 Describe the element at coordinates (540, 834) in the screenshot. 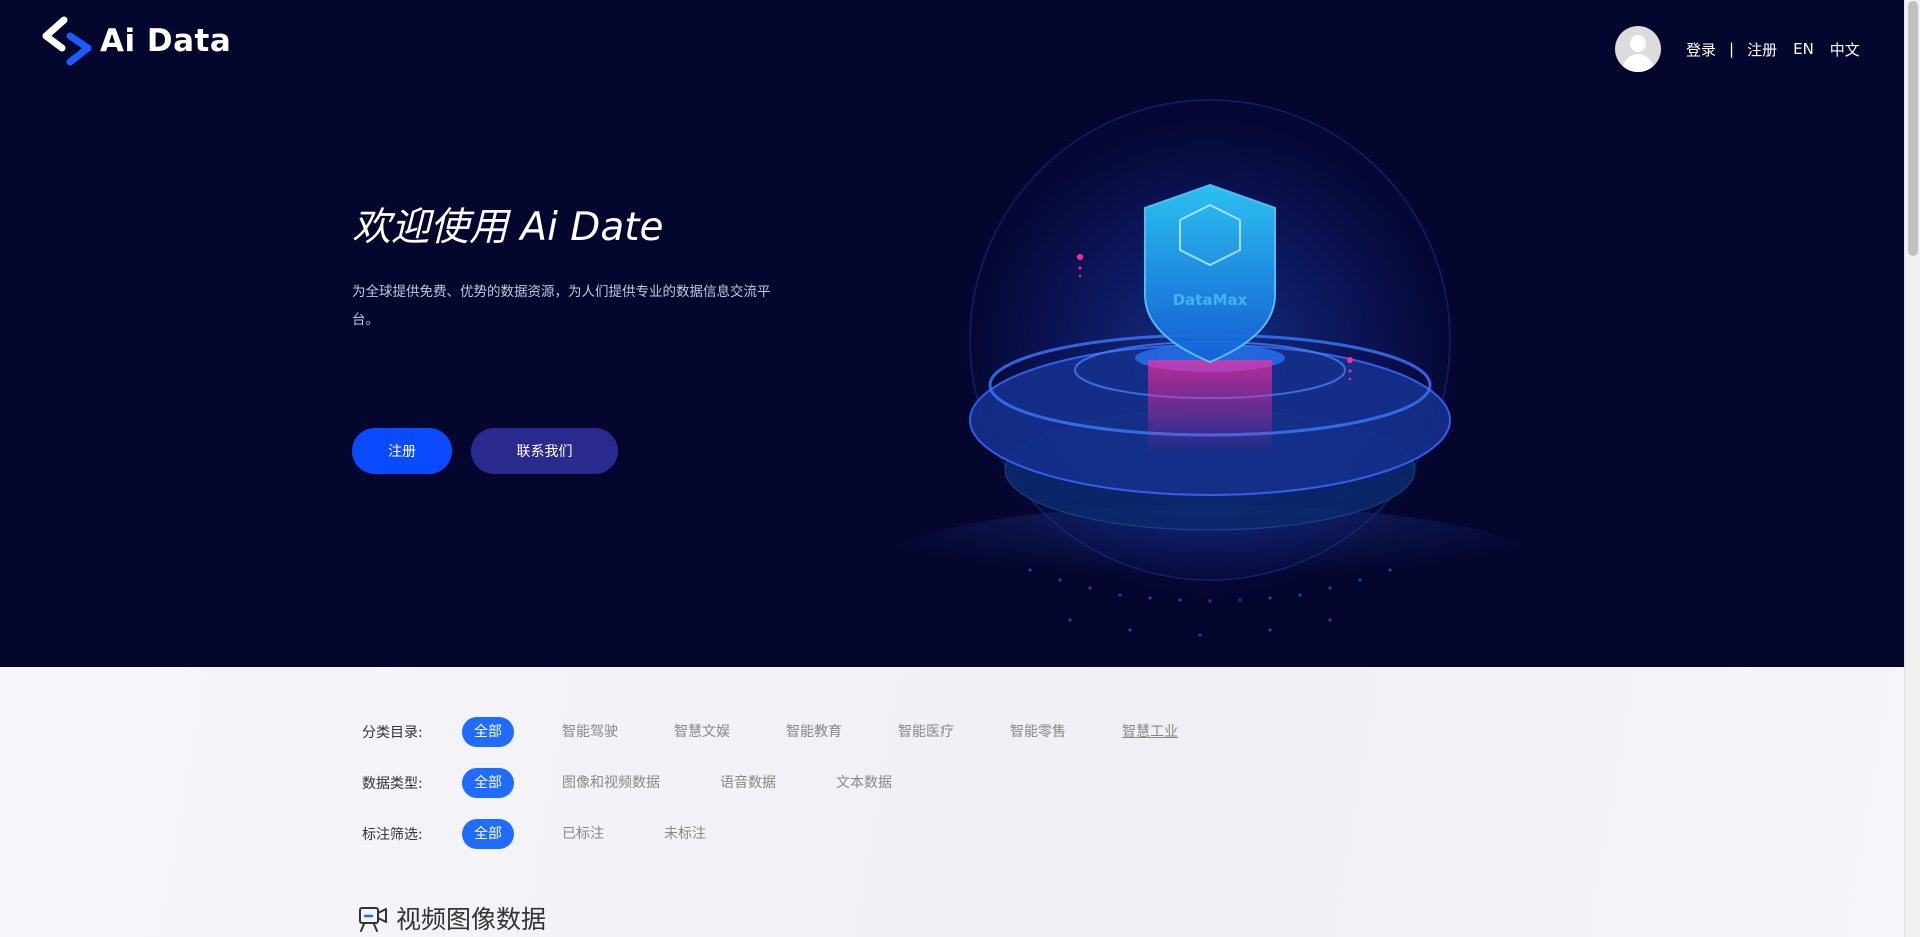

I see `annotation-filter-row: 标注筛选: 全部 已标注 未标注` at that location.